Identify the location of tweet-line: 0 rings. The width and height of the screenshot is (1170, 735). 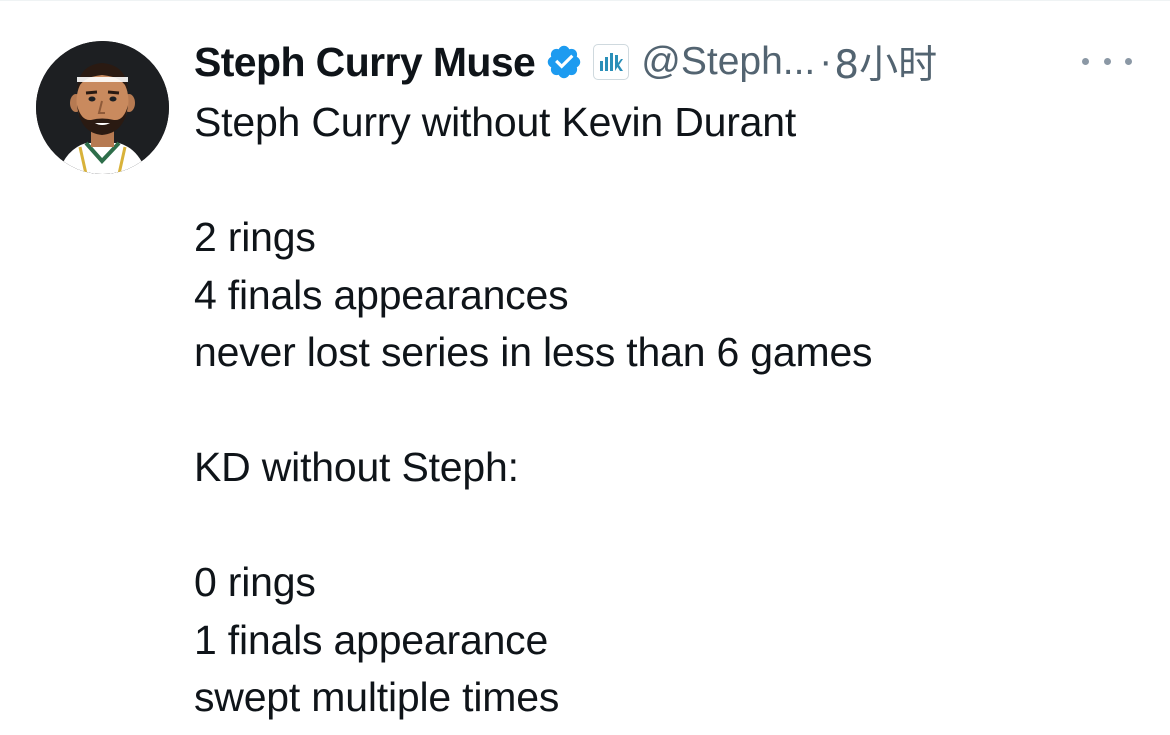
(255, 582).